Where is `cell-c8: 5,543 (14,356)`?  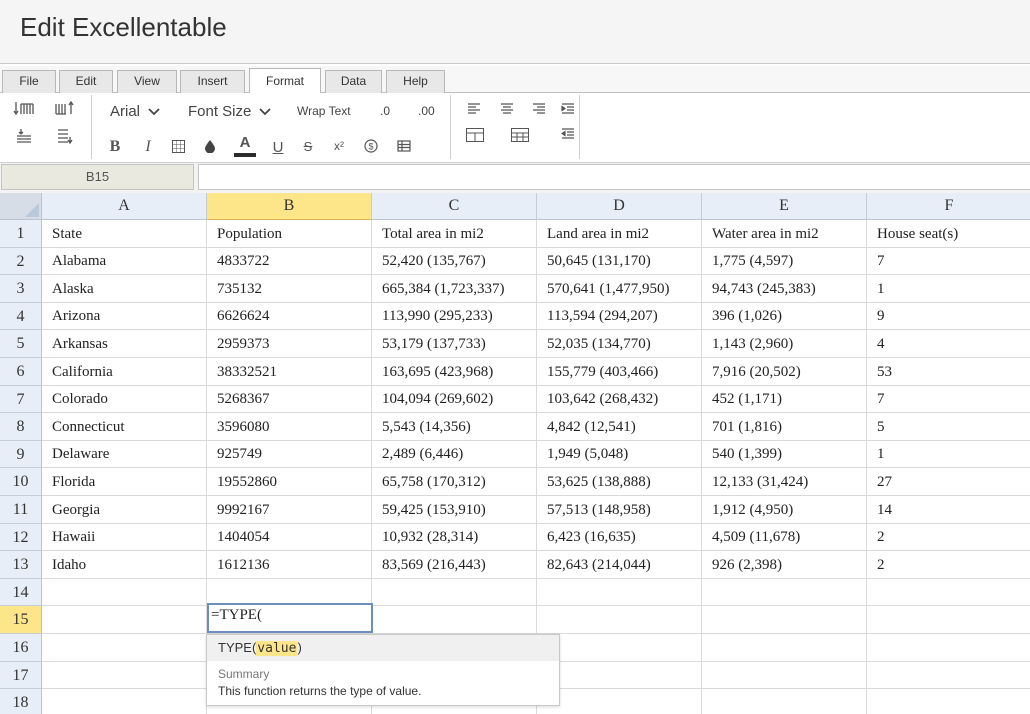
cell-c8: 5,543 (14,356) is located at coordinates (454, 427).